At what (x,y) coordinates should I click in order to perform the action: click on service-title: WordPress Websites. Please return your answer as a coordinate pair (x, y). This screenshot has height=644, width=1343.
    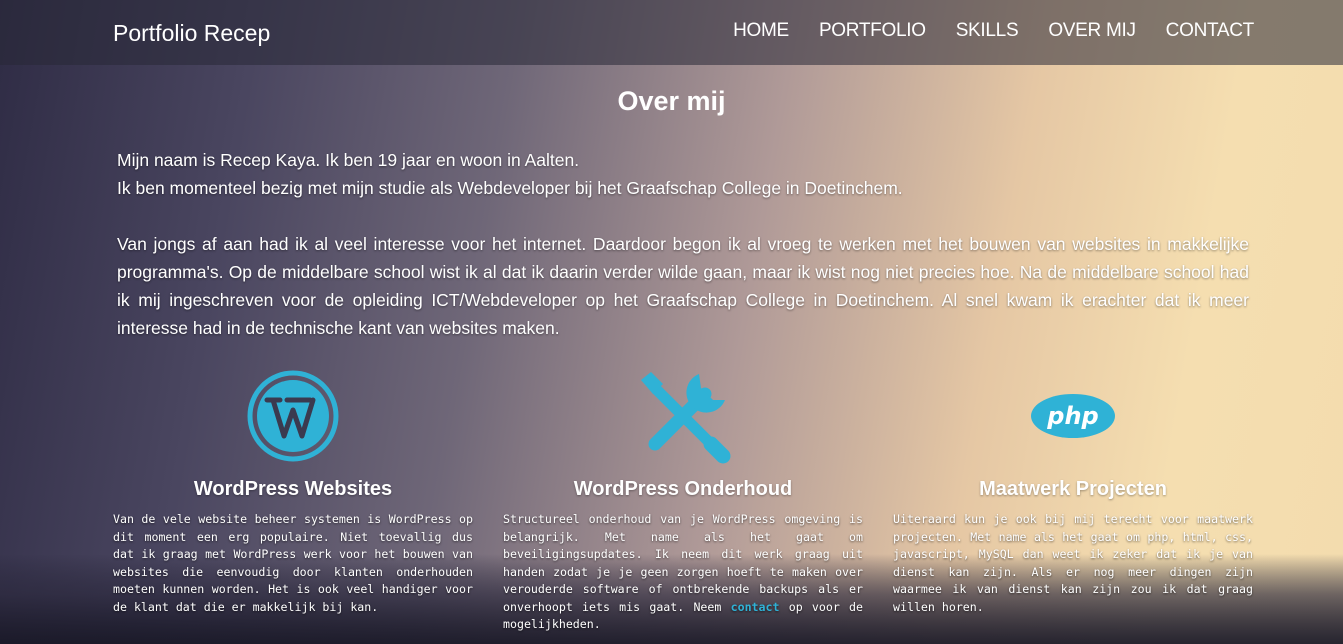
    Looking at the image, I should click on (293, 489).